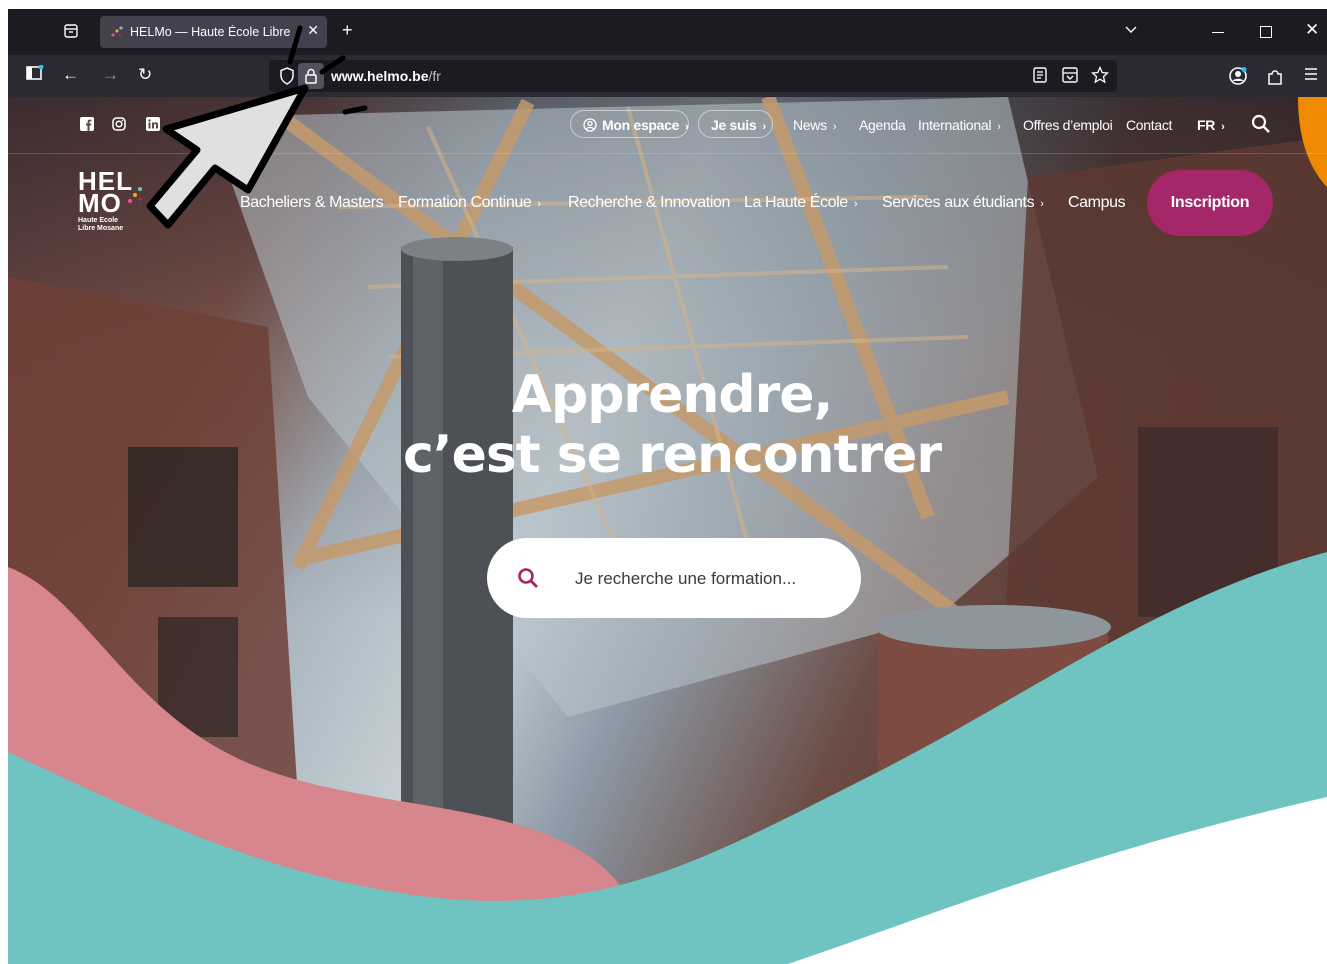 The image size is (1327, 964). I want to click on nav-bacheliers-masters: Bacheliers & Masters, so click(312, 203).